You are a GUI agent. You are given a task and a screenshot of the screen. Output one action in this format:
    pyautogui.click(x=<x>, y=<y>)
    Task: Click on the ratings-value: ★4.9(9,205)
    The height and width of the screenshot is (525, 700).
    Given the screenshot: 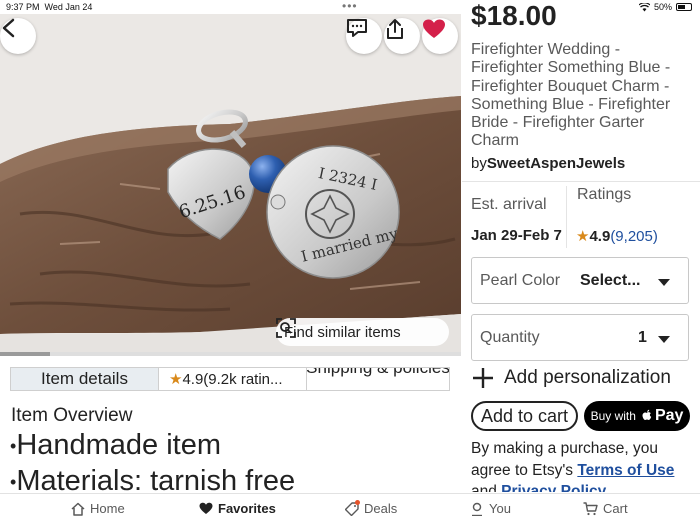 What is the action you would take?
    pyautogui.click(x=617, y=236)
    